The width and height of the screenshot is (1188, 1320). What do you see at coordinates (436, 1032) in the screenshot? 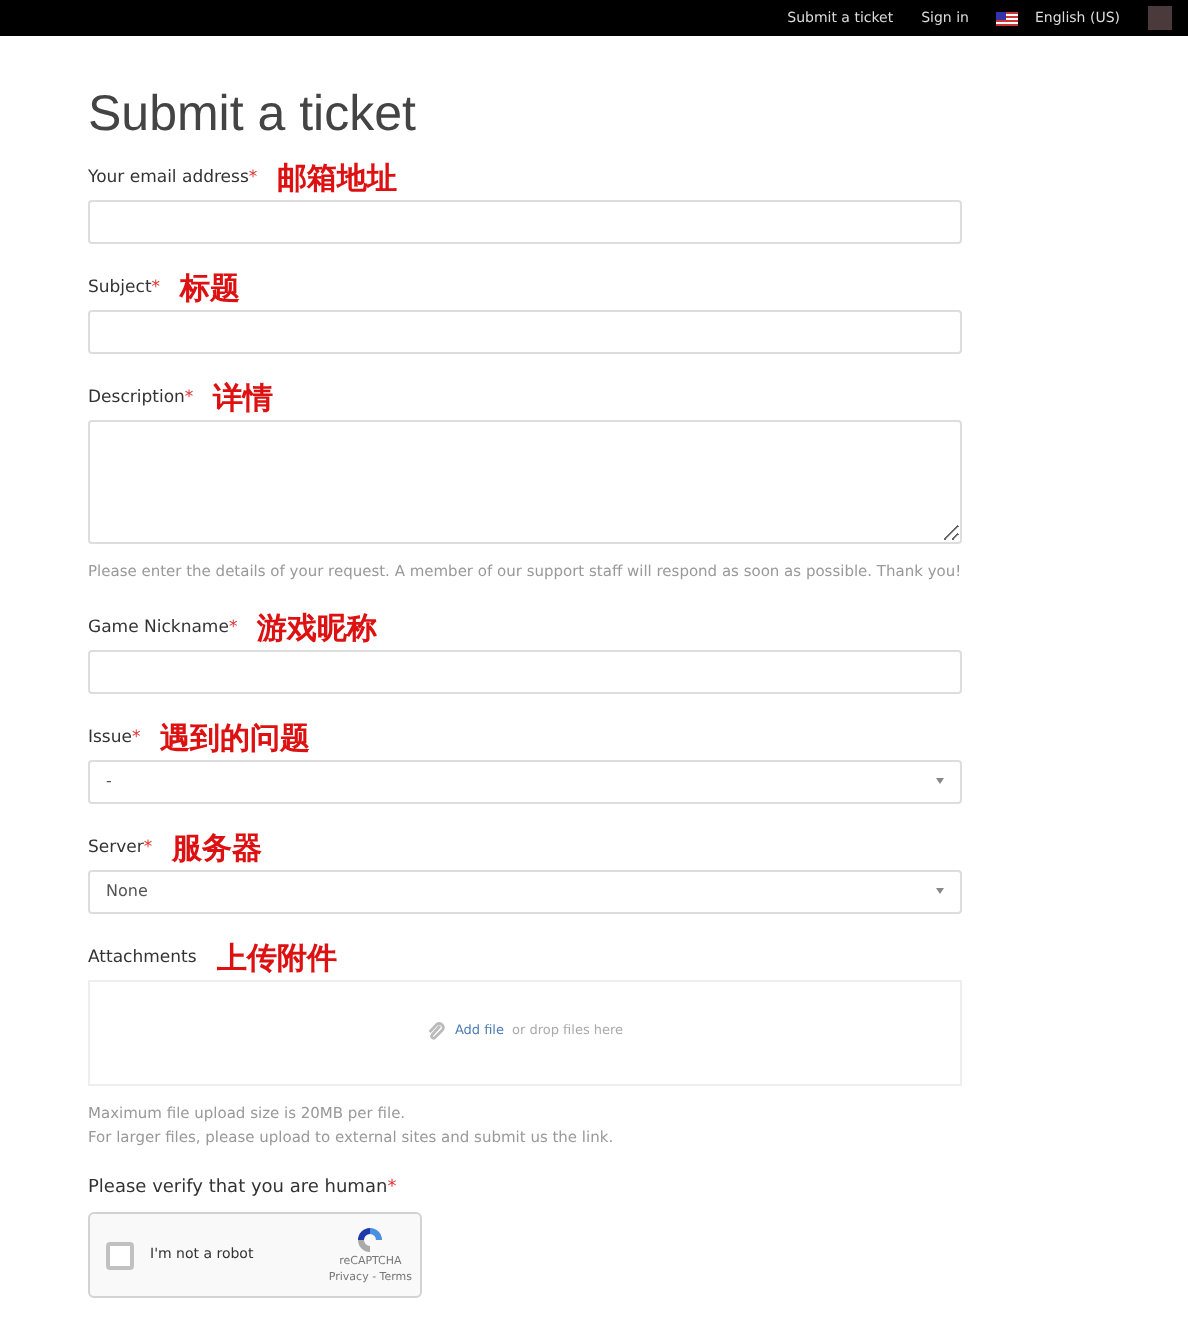
I see `paperclip-icon` at bounding box center [436, 1032].